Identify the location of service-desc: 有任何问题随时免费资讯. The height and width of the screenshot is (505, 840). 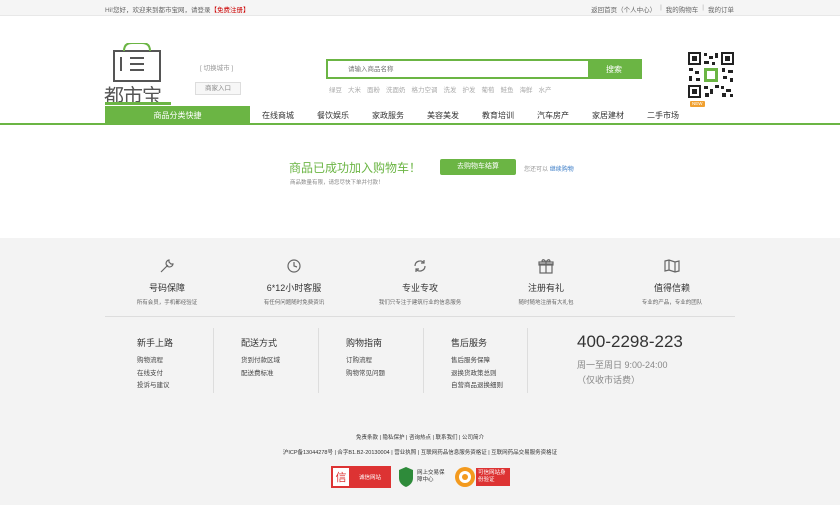
(294, 303).